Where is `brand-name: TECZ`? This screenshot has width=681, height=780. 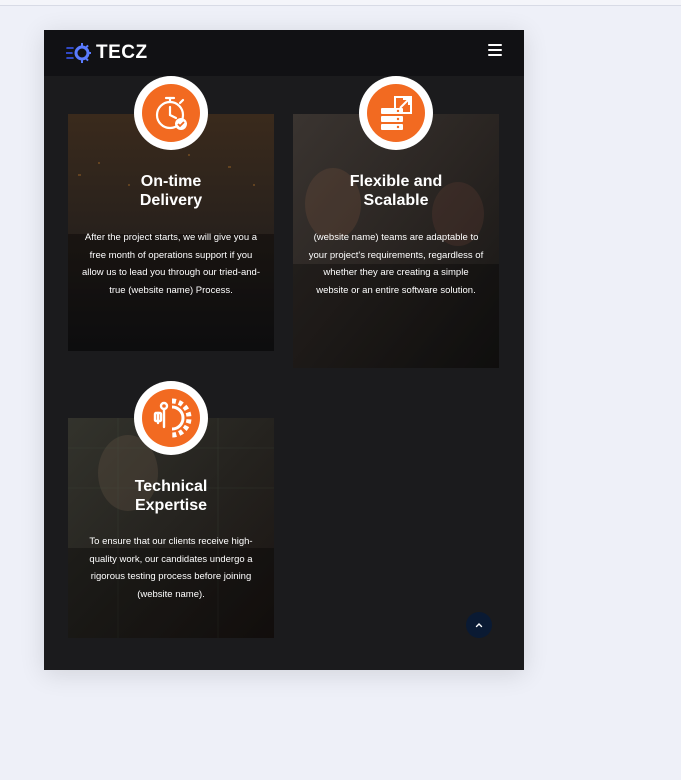 brand-name: TECZ is located at coordinates (122, 52).